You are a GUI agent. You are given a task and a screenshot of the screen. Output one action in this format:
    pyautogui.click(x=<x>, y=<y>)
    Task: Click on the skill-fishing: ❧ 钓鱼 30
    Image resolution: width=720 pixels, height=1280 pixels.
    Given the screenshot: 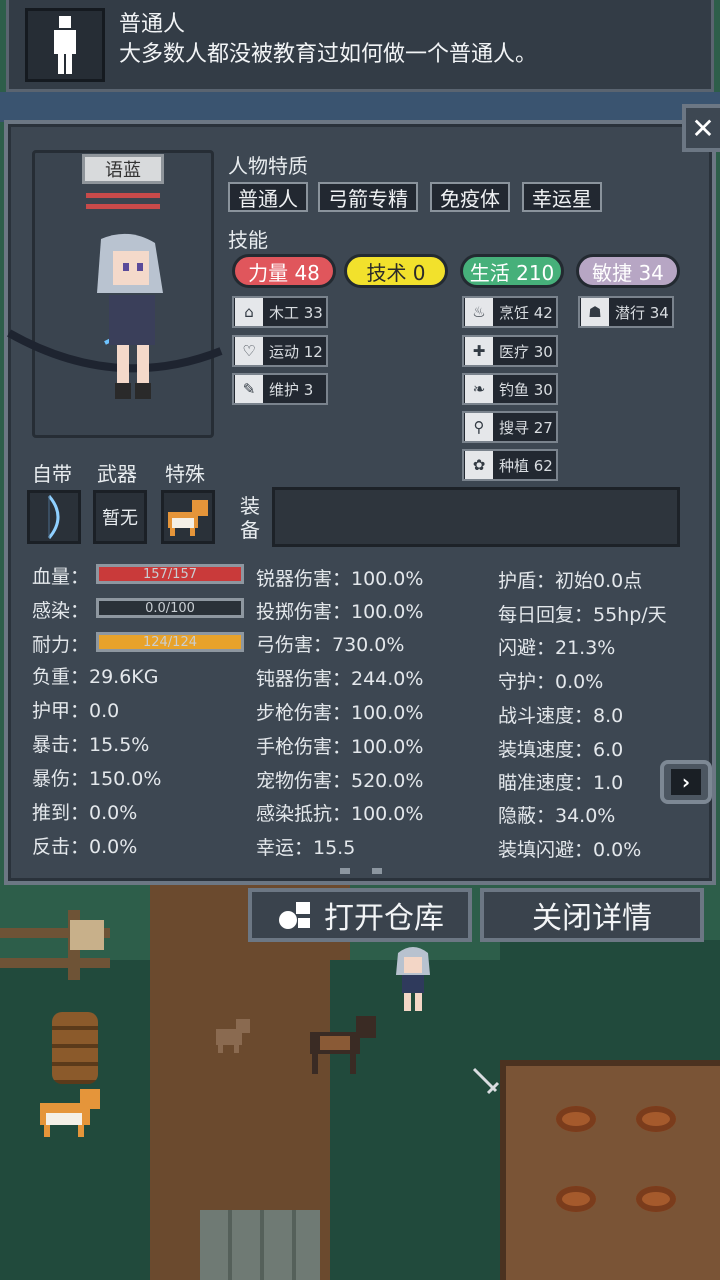 What is the action you would take?
    pyautogui.click(x=510, y=389)
    